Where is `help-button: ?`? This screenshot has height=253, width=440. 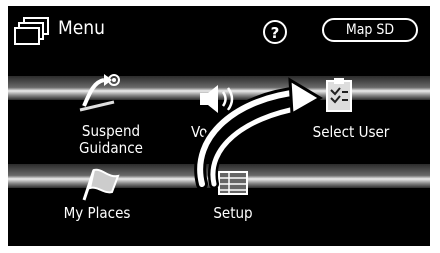 help-button: ? is located at coordinates (275, 32).